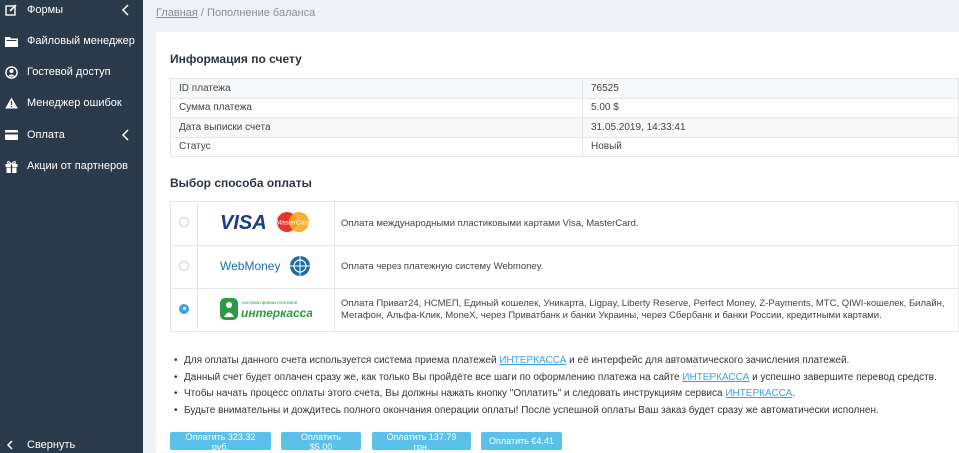 This screenshot has width=959, height=453. I want to click on svg-text: система приема платежей, so click(270, 302).